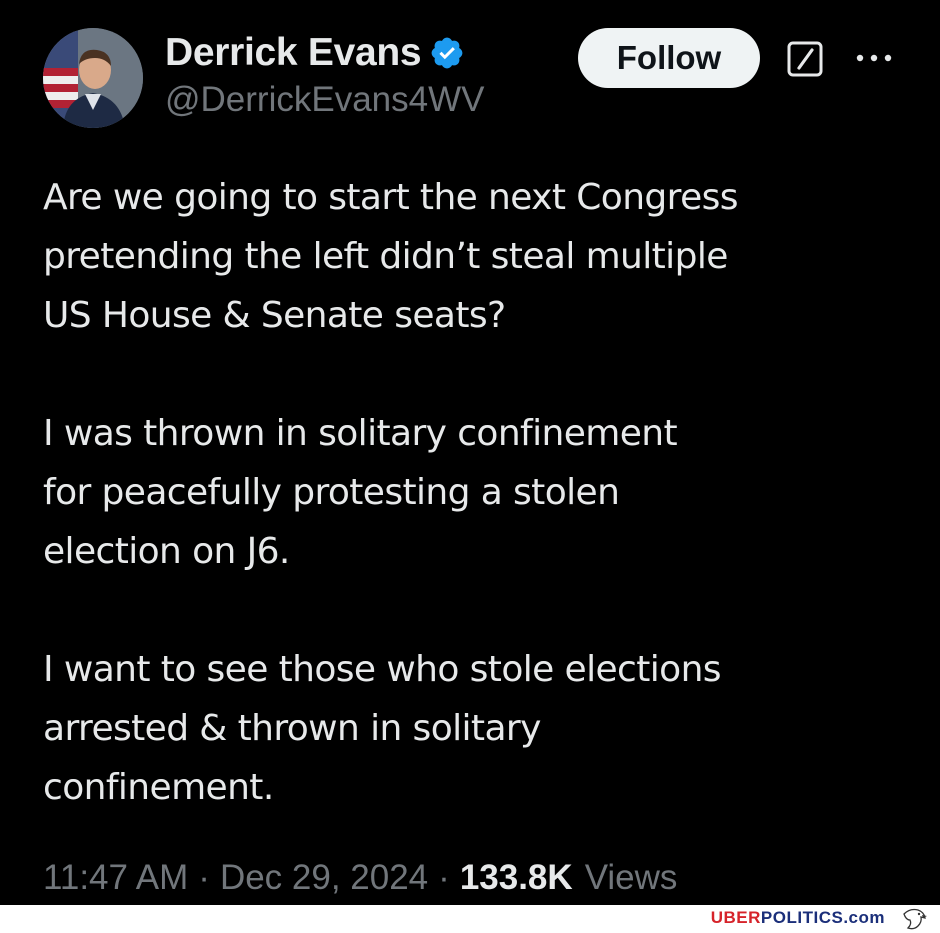 The width and height of the screenshot is (940, 933). I want to click on avatar-photo, so click(93, 78).